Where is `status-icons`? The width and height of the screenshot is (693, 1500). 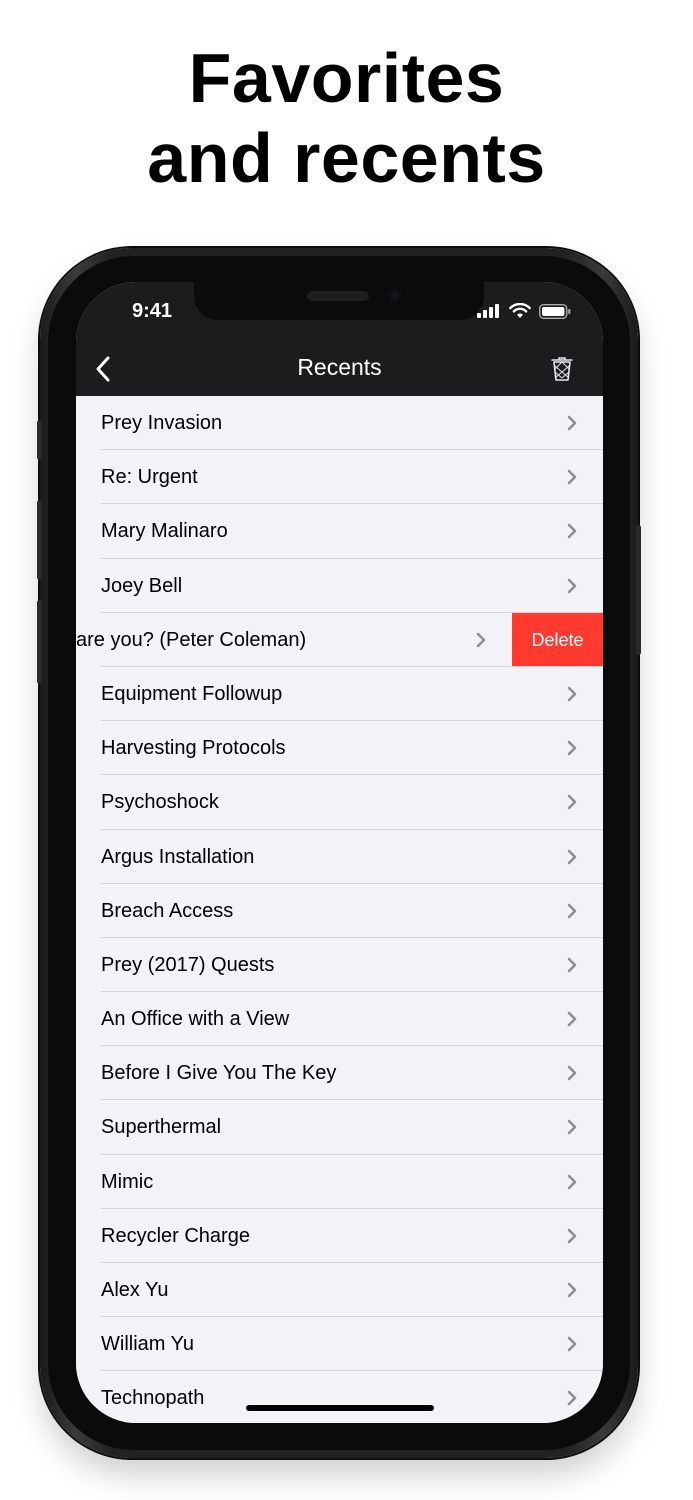
status-icons is located at coordinates (524, 311).